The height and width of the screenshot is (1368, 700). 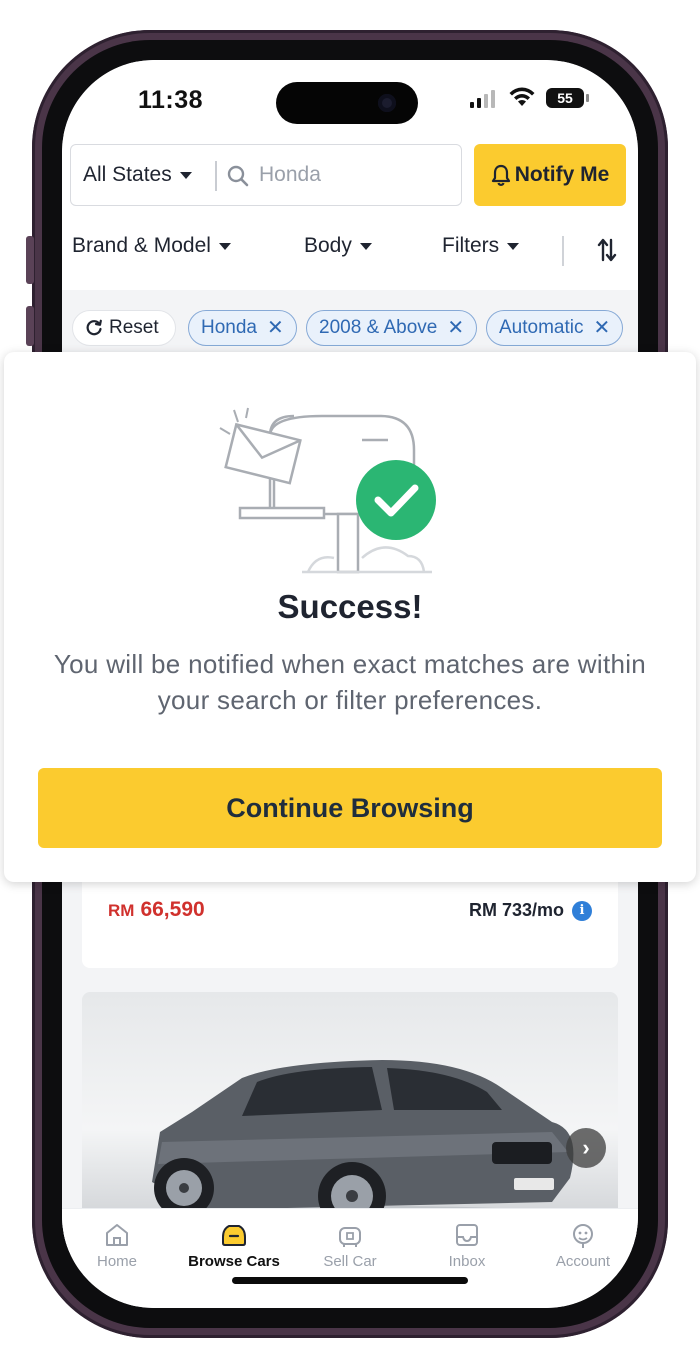 I want to click on sell-tag-icon, so click(x=350, y=1237).